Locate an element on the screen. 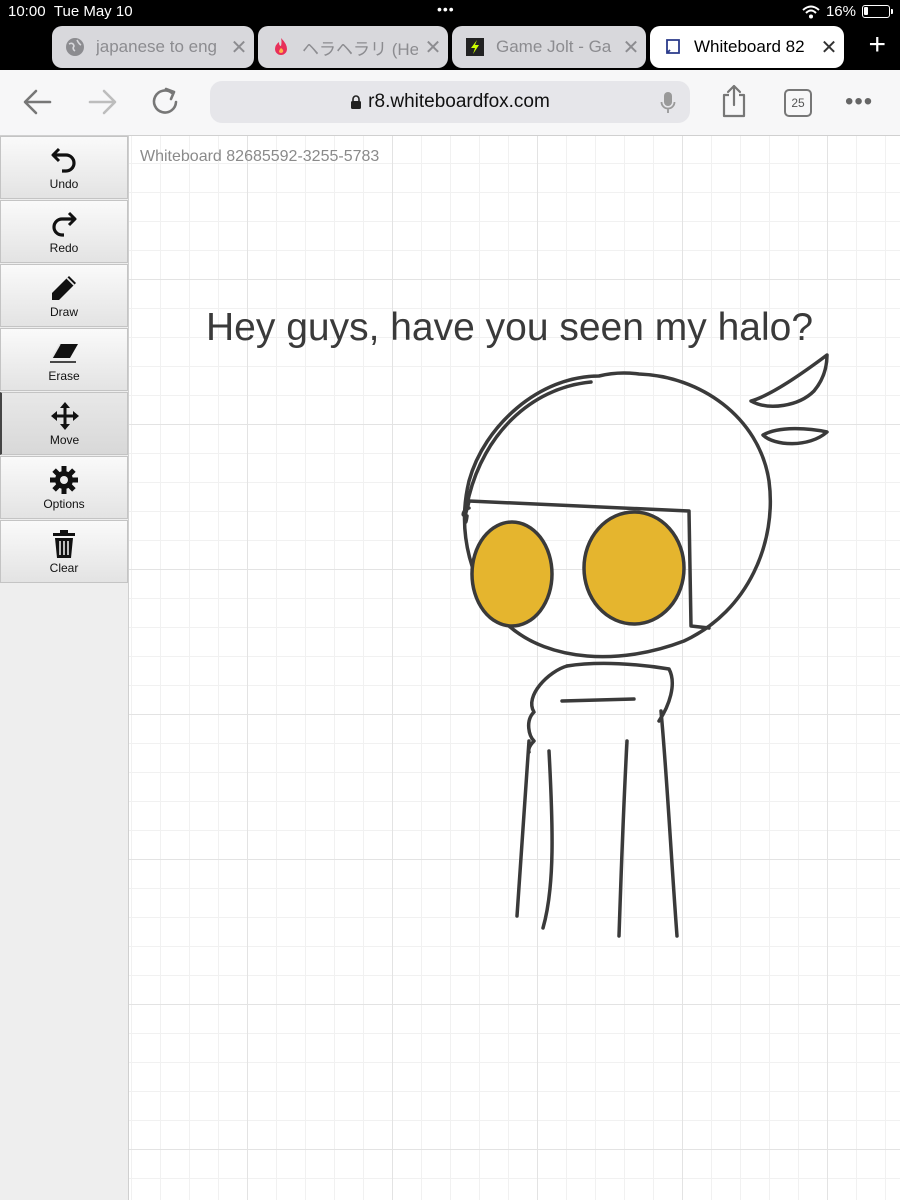 The image size is (900, 1200). url-text: r8.whiteboardfox.com is located at coordinates (459, 101).